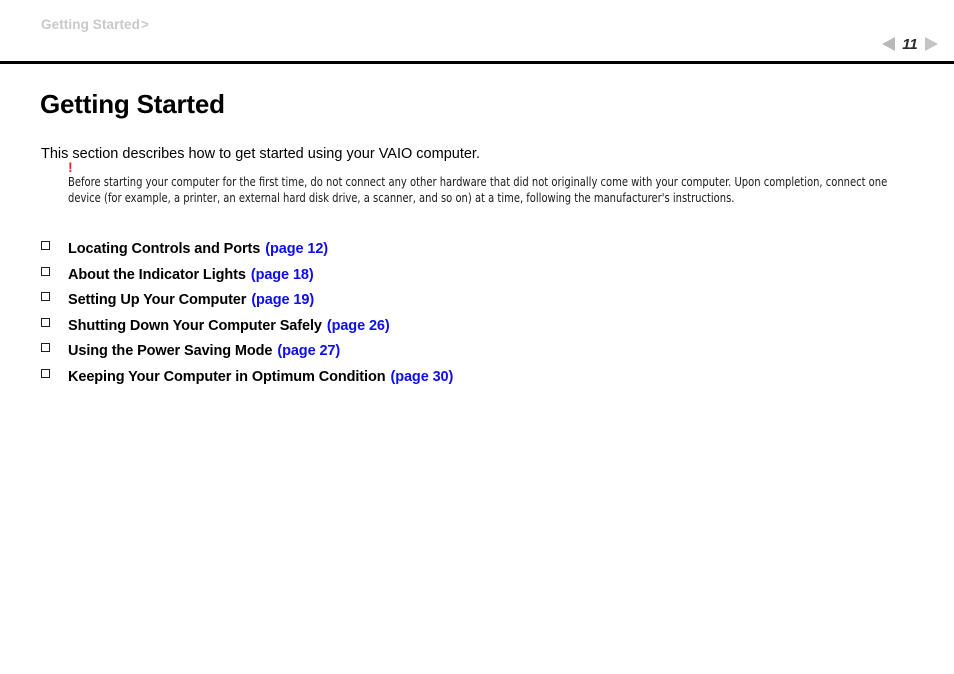  What do you see at coordinates (931, 44) in the screenshot?
I see `triangle-right-icon` at bounding box center [931, 44].